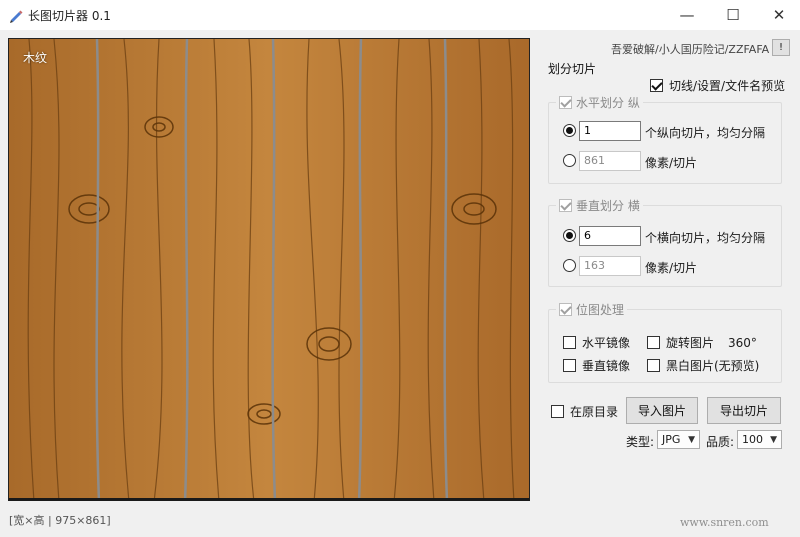 The image size is (800, 537). What do you see at coordinates (781, 47) in the screenshot?
I see `info-button: !` at bounding box center [781, 47].